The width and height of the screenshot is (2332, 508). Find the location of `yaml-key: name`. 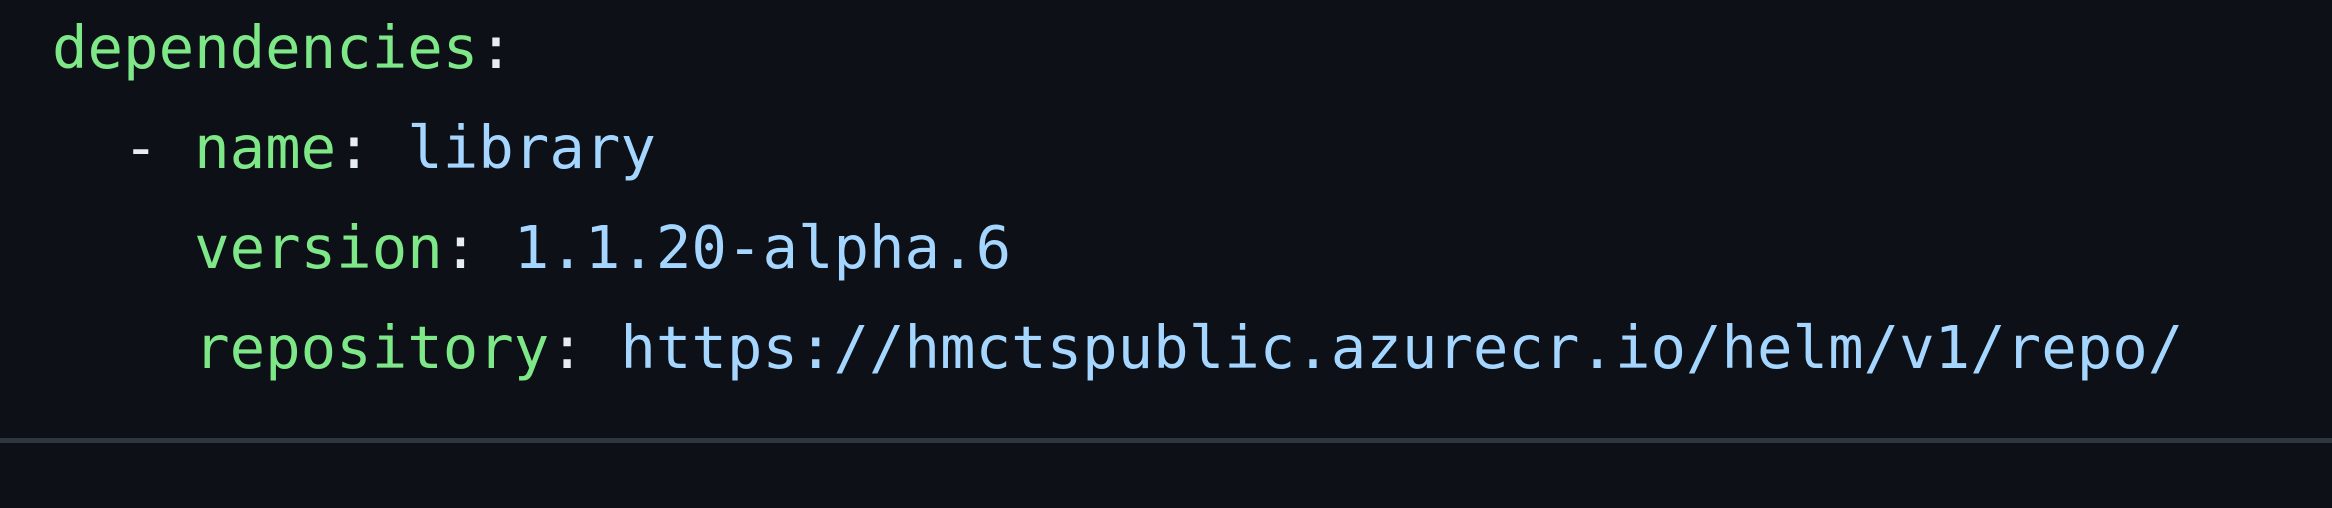

yaml-key: name is located at coordinates (265, 147).